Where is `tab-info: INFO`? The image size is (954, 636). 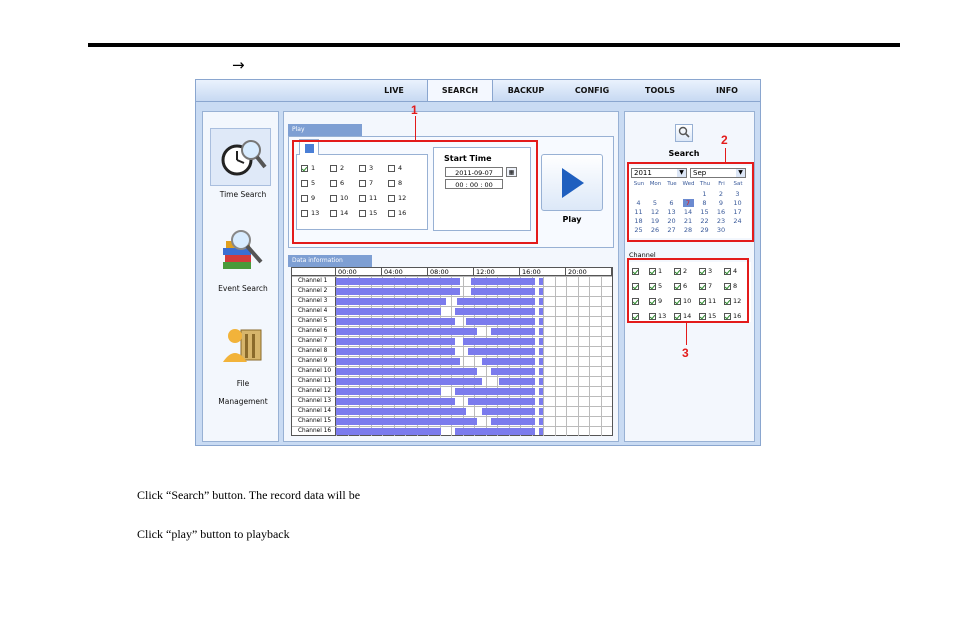
tab-info: INFO is located at coordinates (727, 90).